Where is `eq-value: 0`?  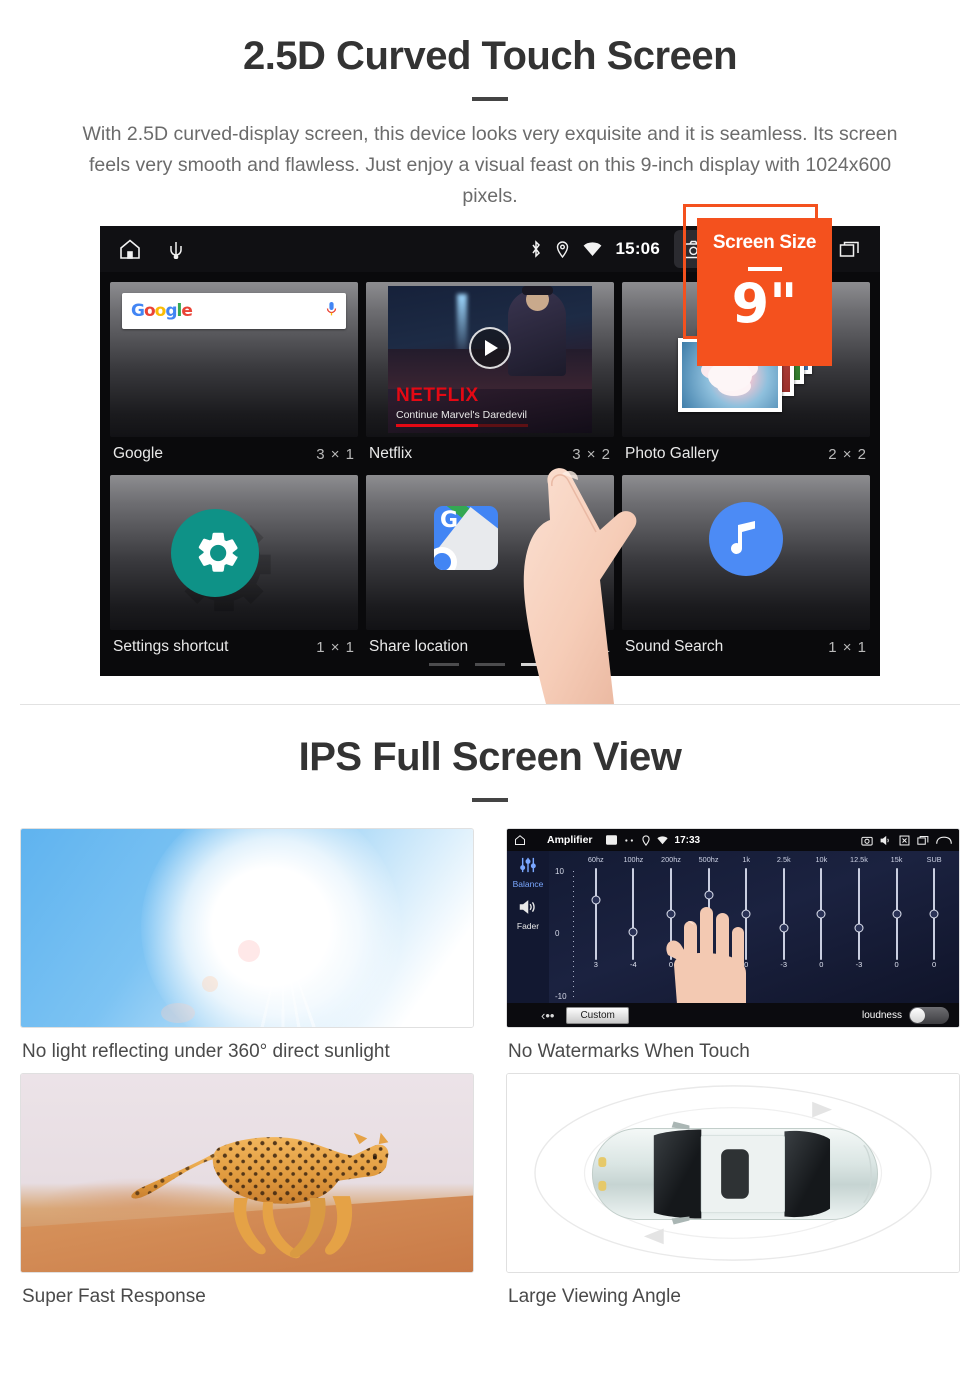 eq-value: 0 is located at coordinates (821, 964).